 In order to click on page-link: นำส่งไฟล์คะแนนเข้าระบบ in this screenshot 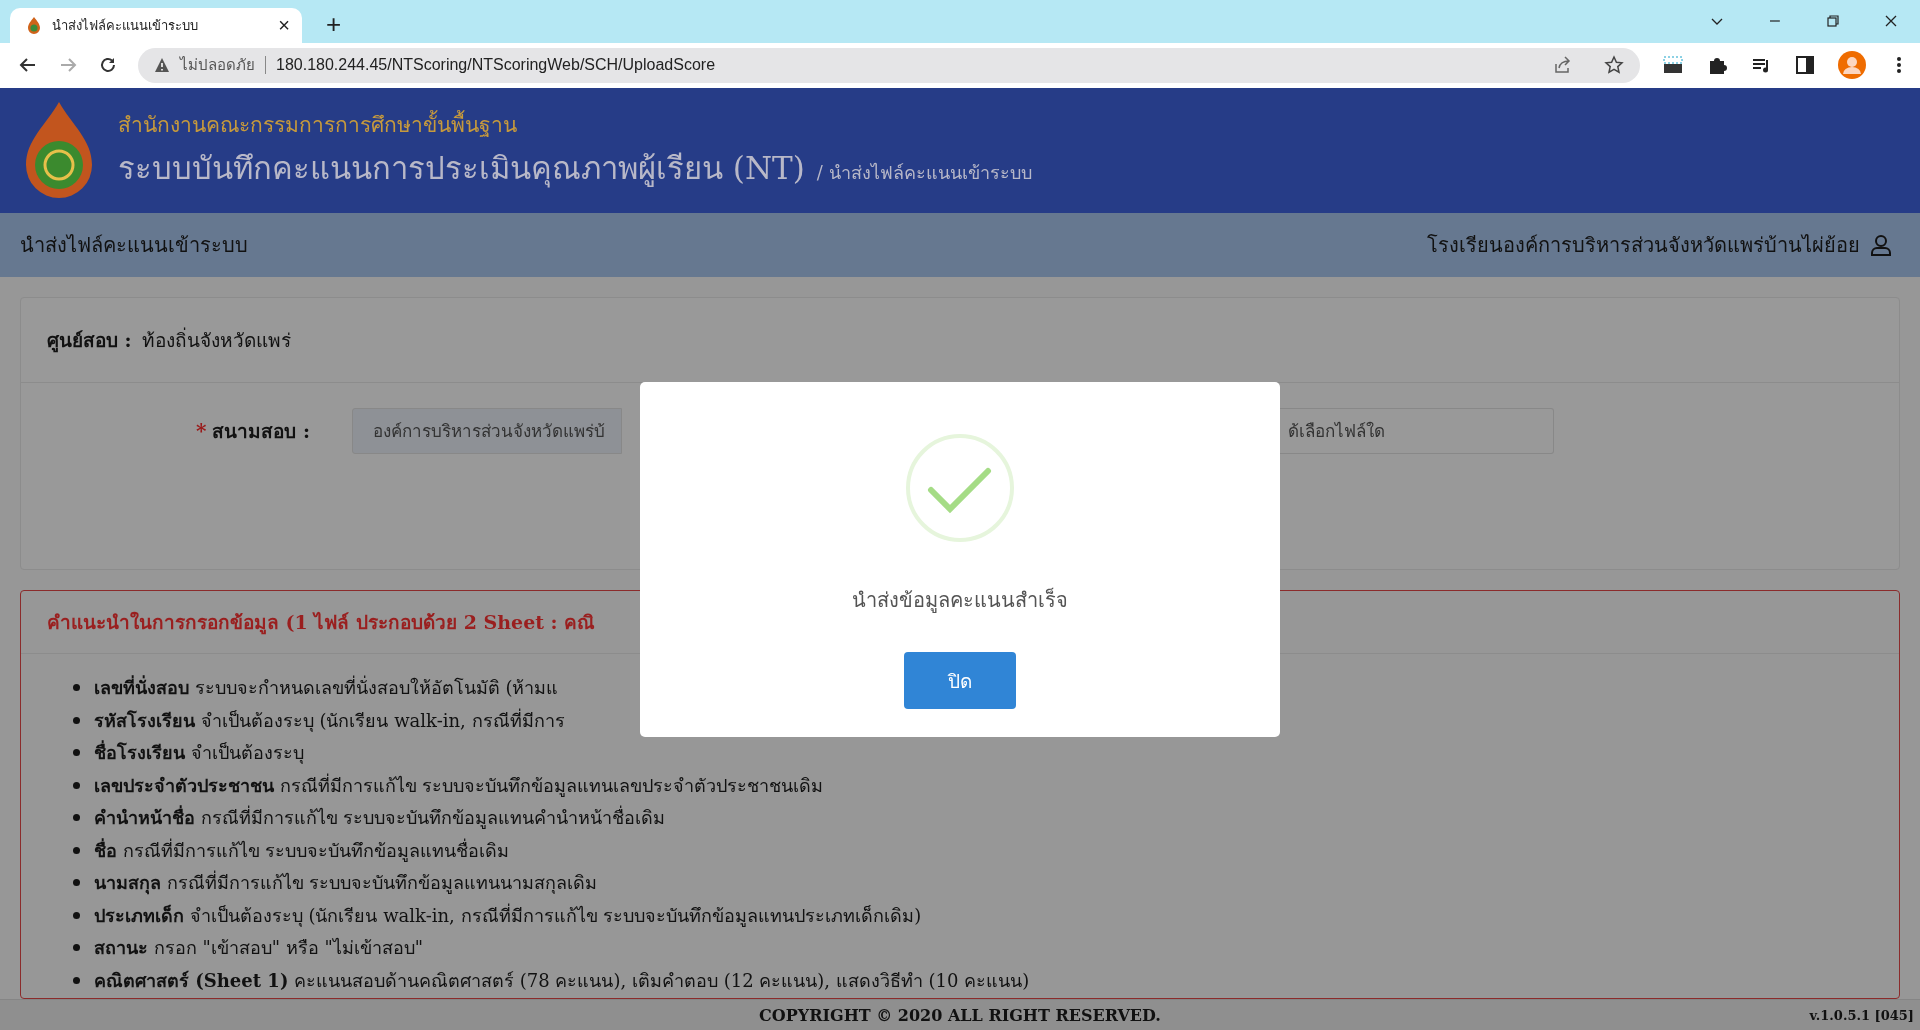, I will do `click(134, 244)`.